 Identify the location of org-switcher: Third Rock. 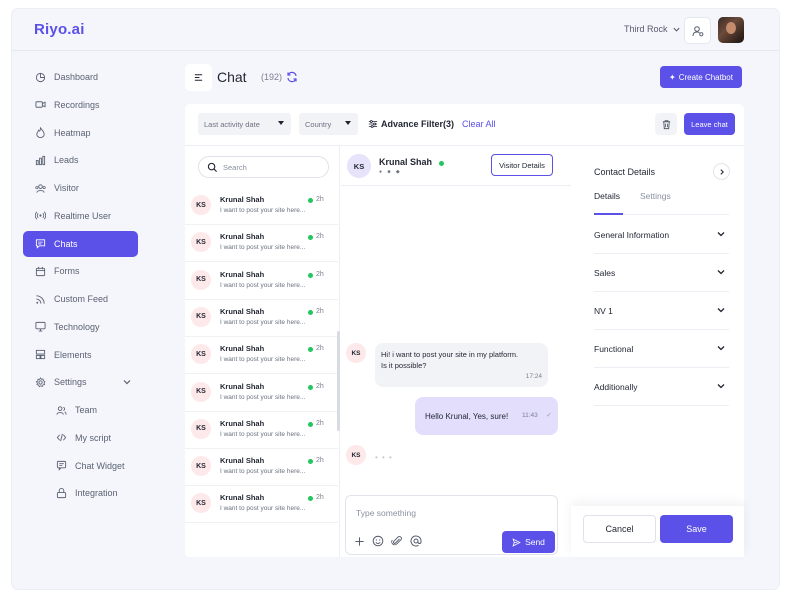
(652, 29).